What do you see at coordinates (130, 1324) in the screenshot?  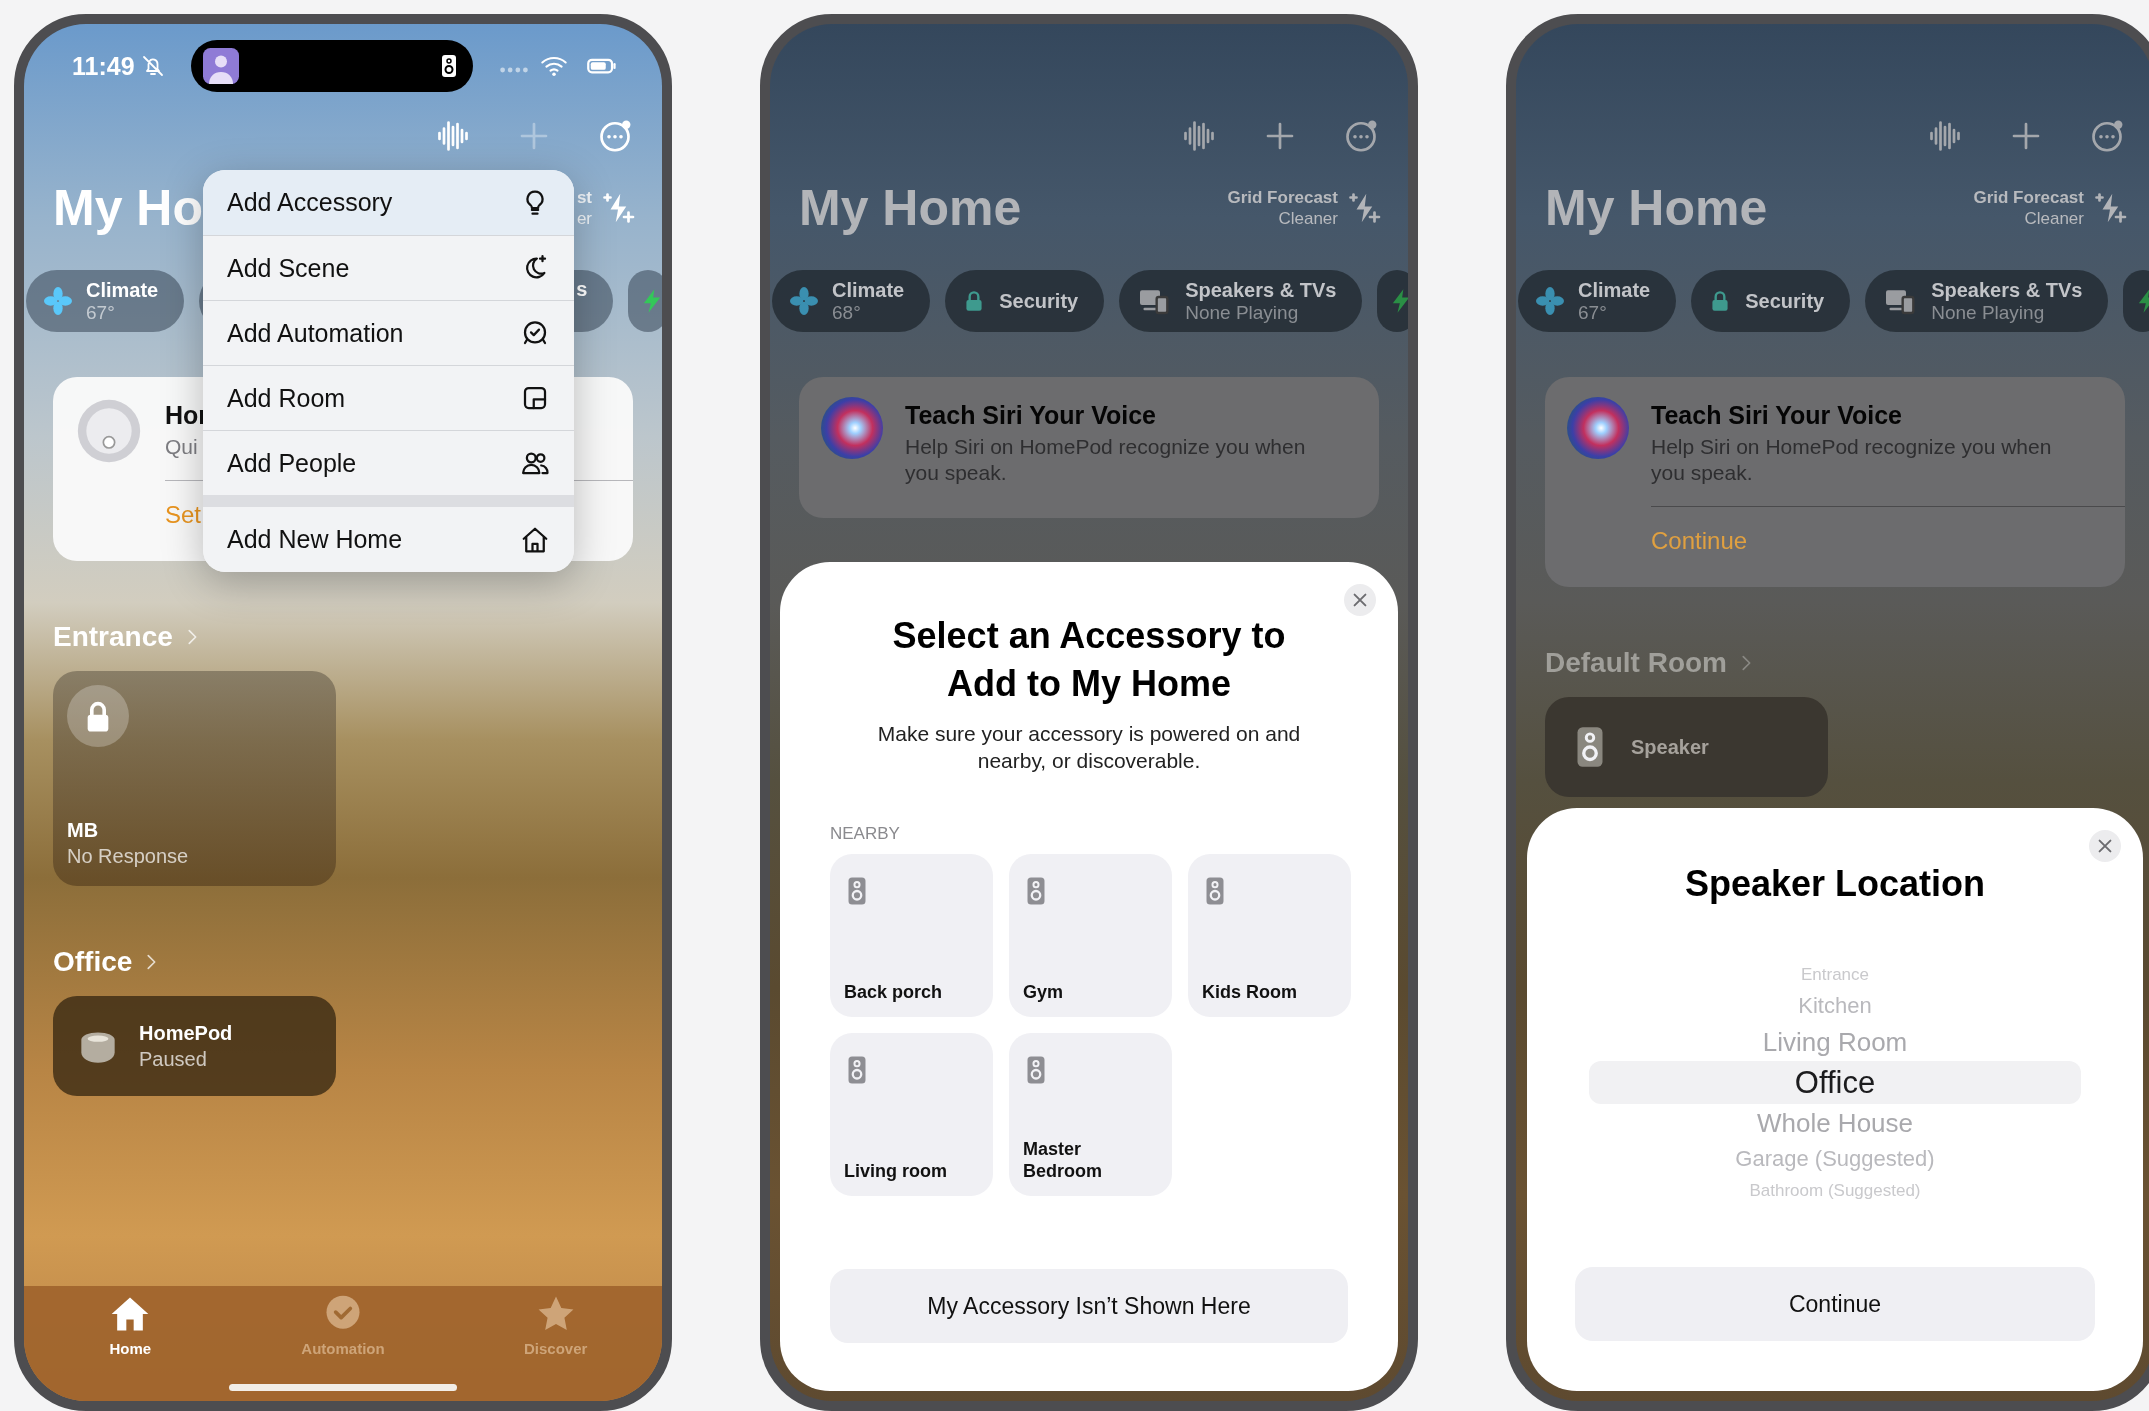 I see `tab-item: Home` at bounding box center [130, 1324].